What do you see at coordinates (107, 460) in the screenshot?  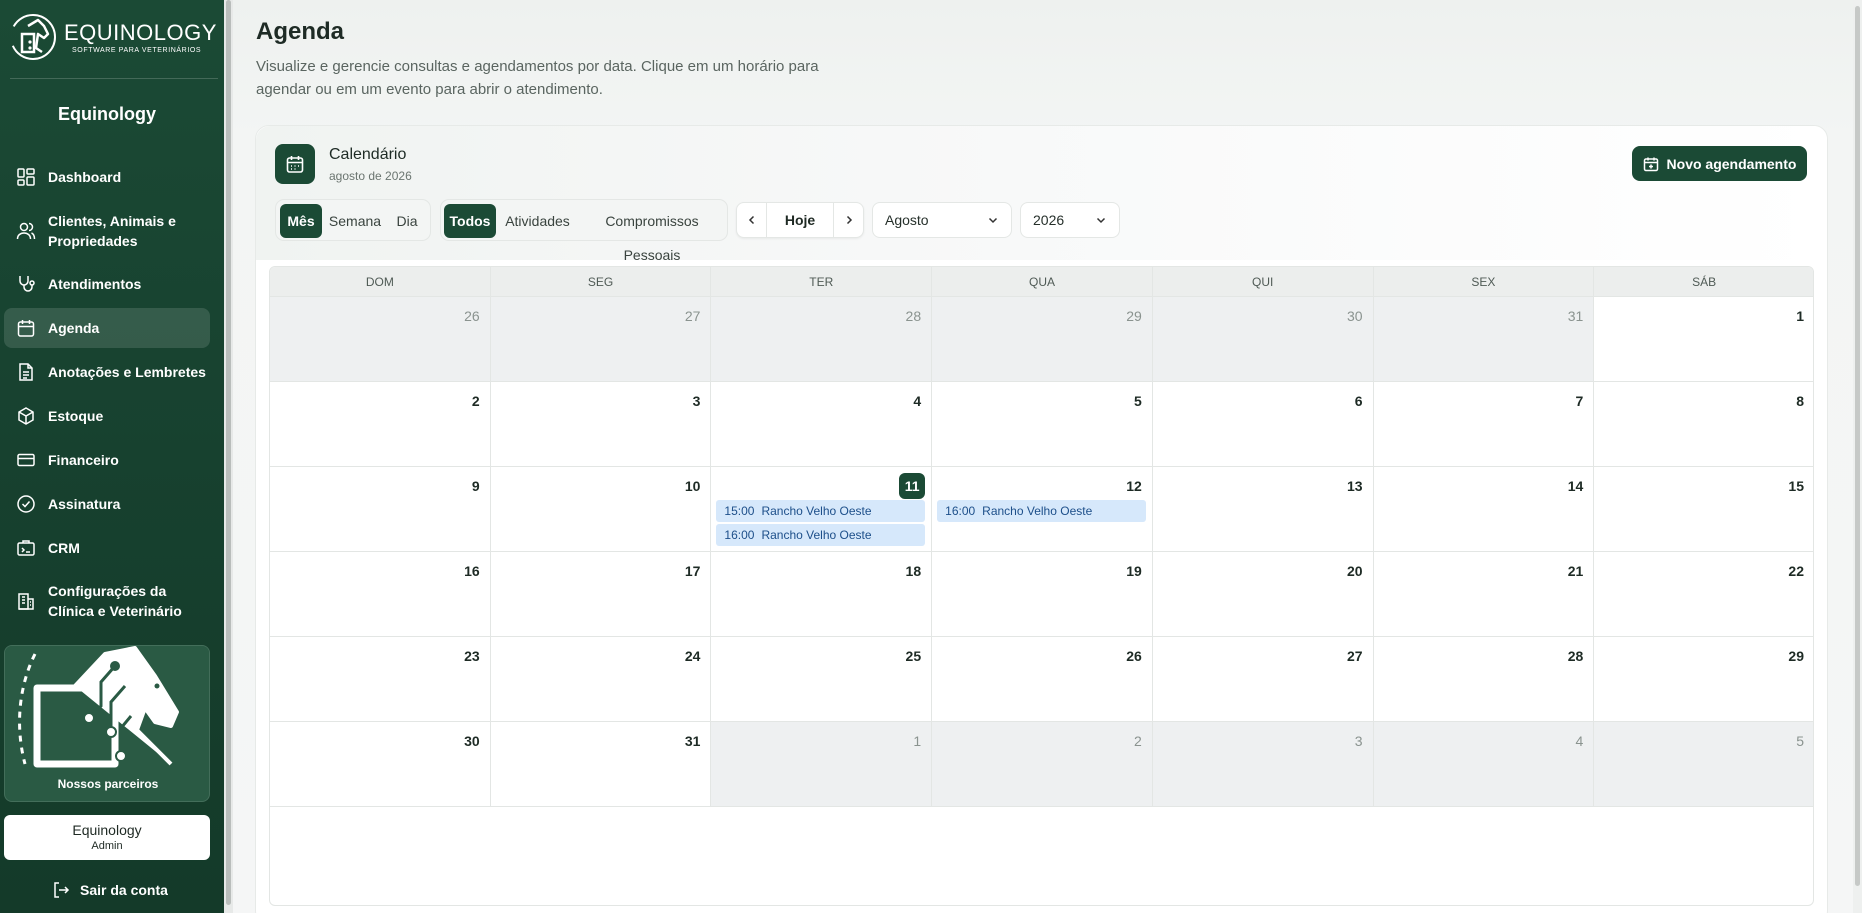 I see `sidebar-item-financeiro: Financeiro` at bounding box center [107, 460].